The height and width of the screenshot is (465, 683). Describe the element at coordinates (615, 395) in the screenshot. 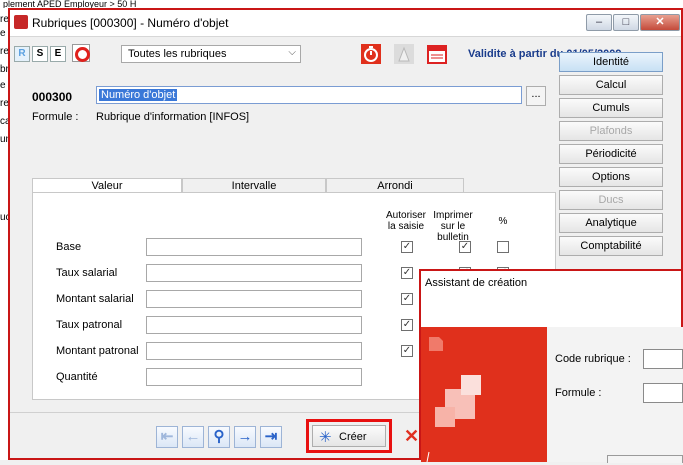

I see `wizard-form: Code rubrique : Formule :` at that location.